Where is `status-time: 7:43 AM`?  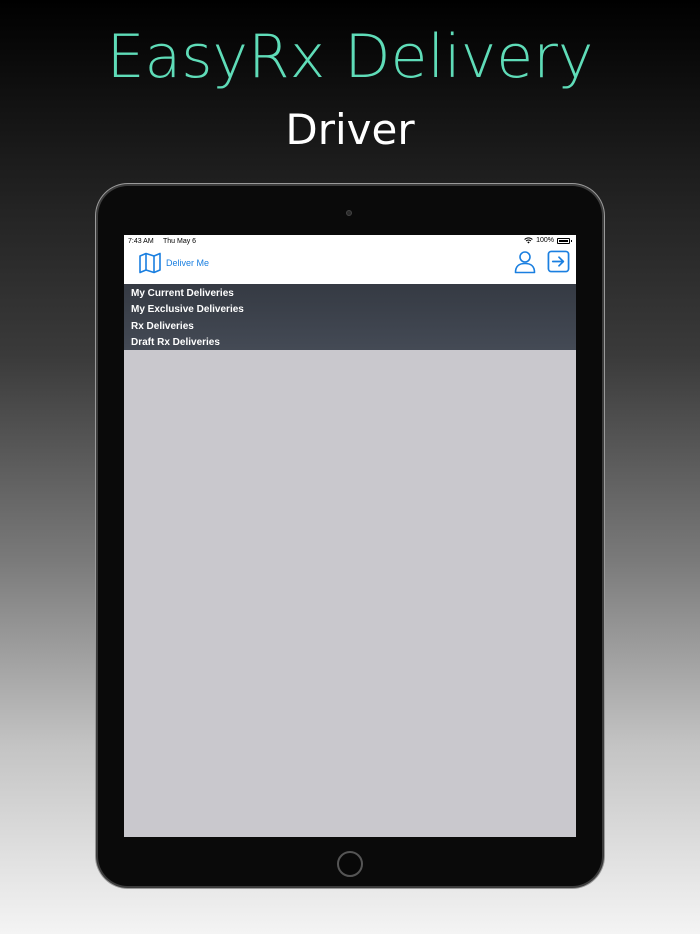 status-time: 7:43 AM is located at coordinates (141, 241).